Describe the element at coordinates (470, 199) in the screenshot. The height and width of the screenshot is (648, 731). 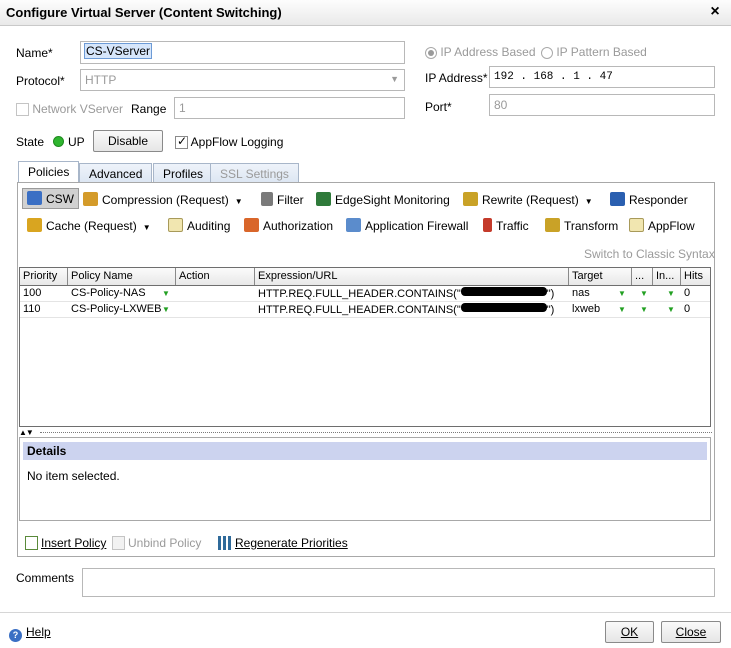
I see `rewrite-icon` at that location.